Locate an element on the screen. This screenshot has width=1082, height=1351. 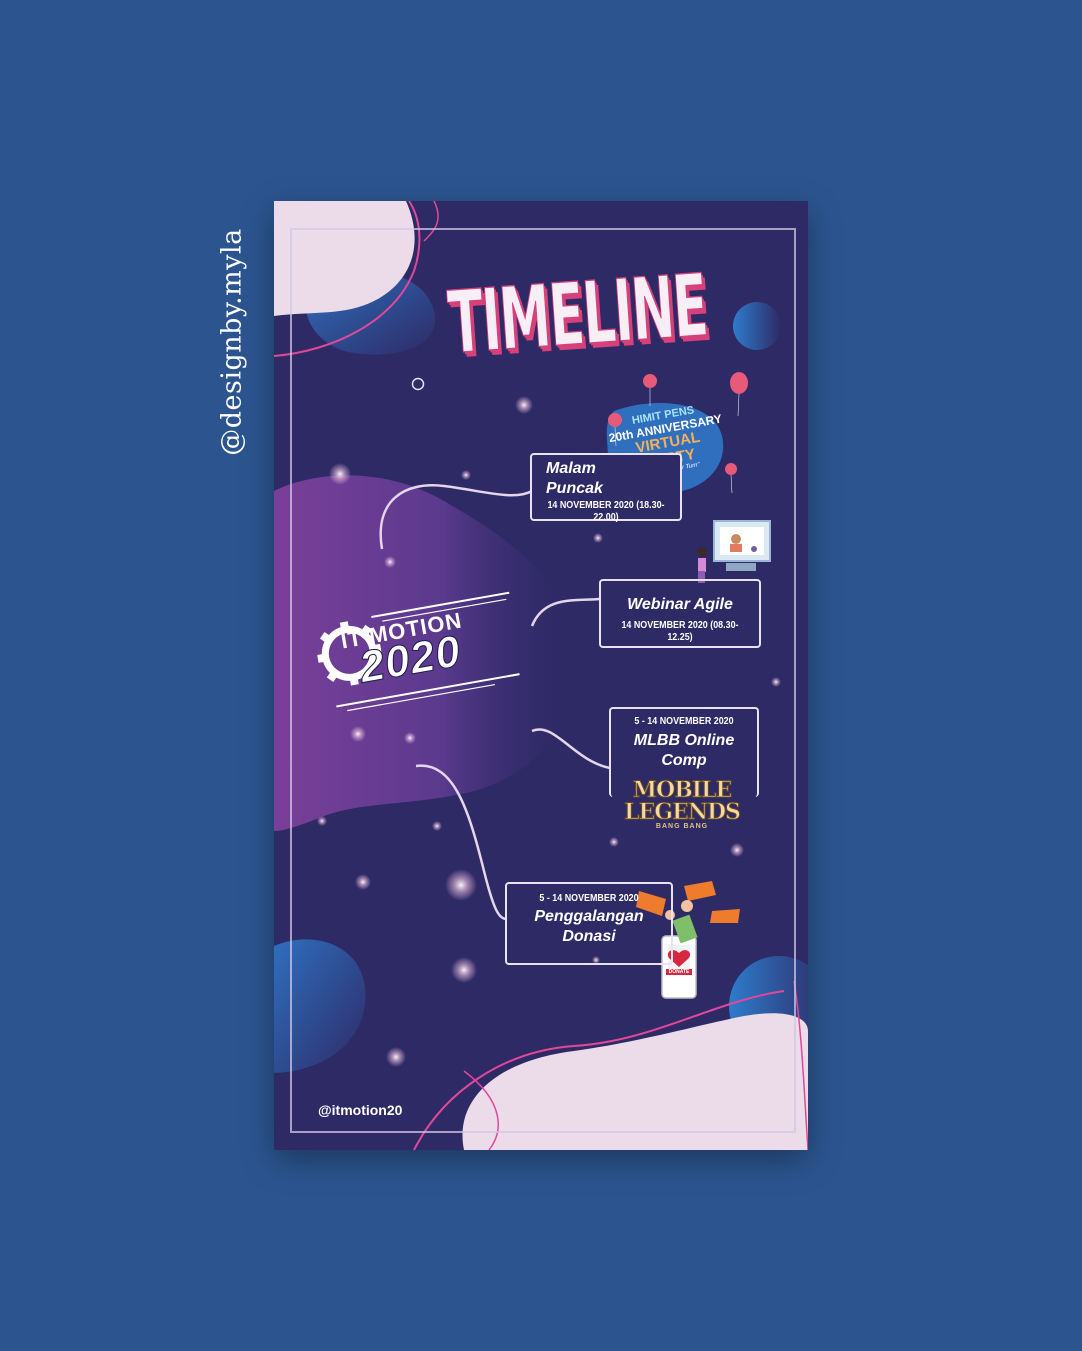
donate-label: DONATE is located at coordinates (679, 972).